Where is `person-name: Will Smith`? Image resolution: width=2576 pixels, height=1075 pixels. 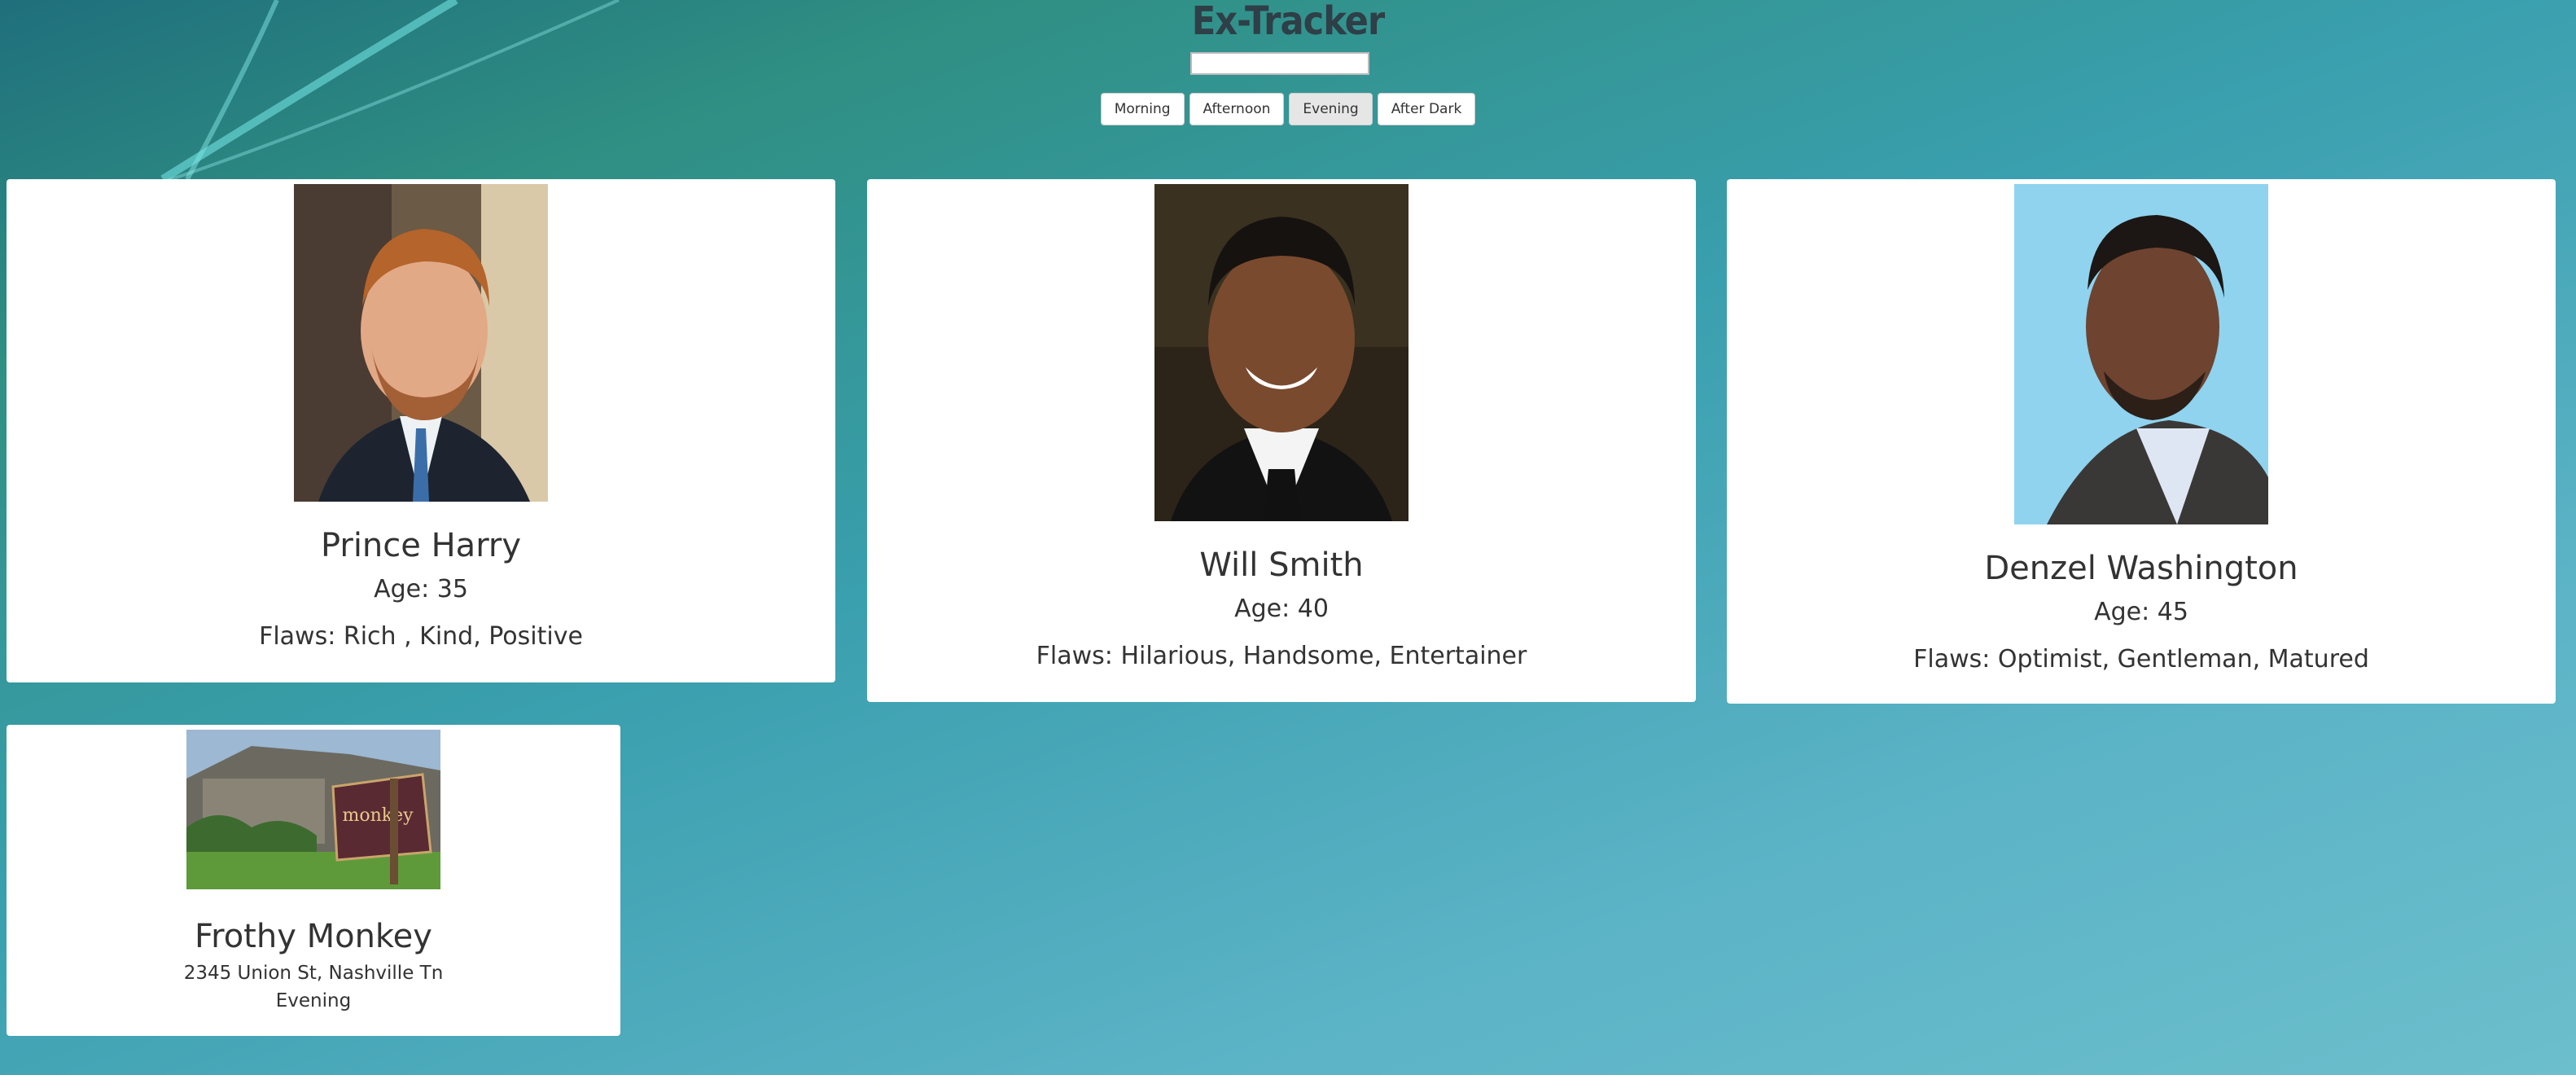 person-name: Will Smith is located at coordinates (1281, 565).